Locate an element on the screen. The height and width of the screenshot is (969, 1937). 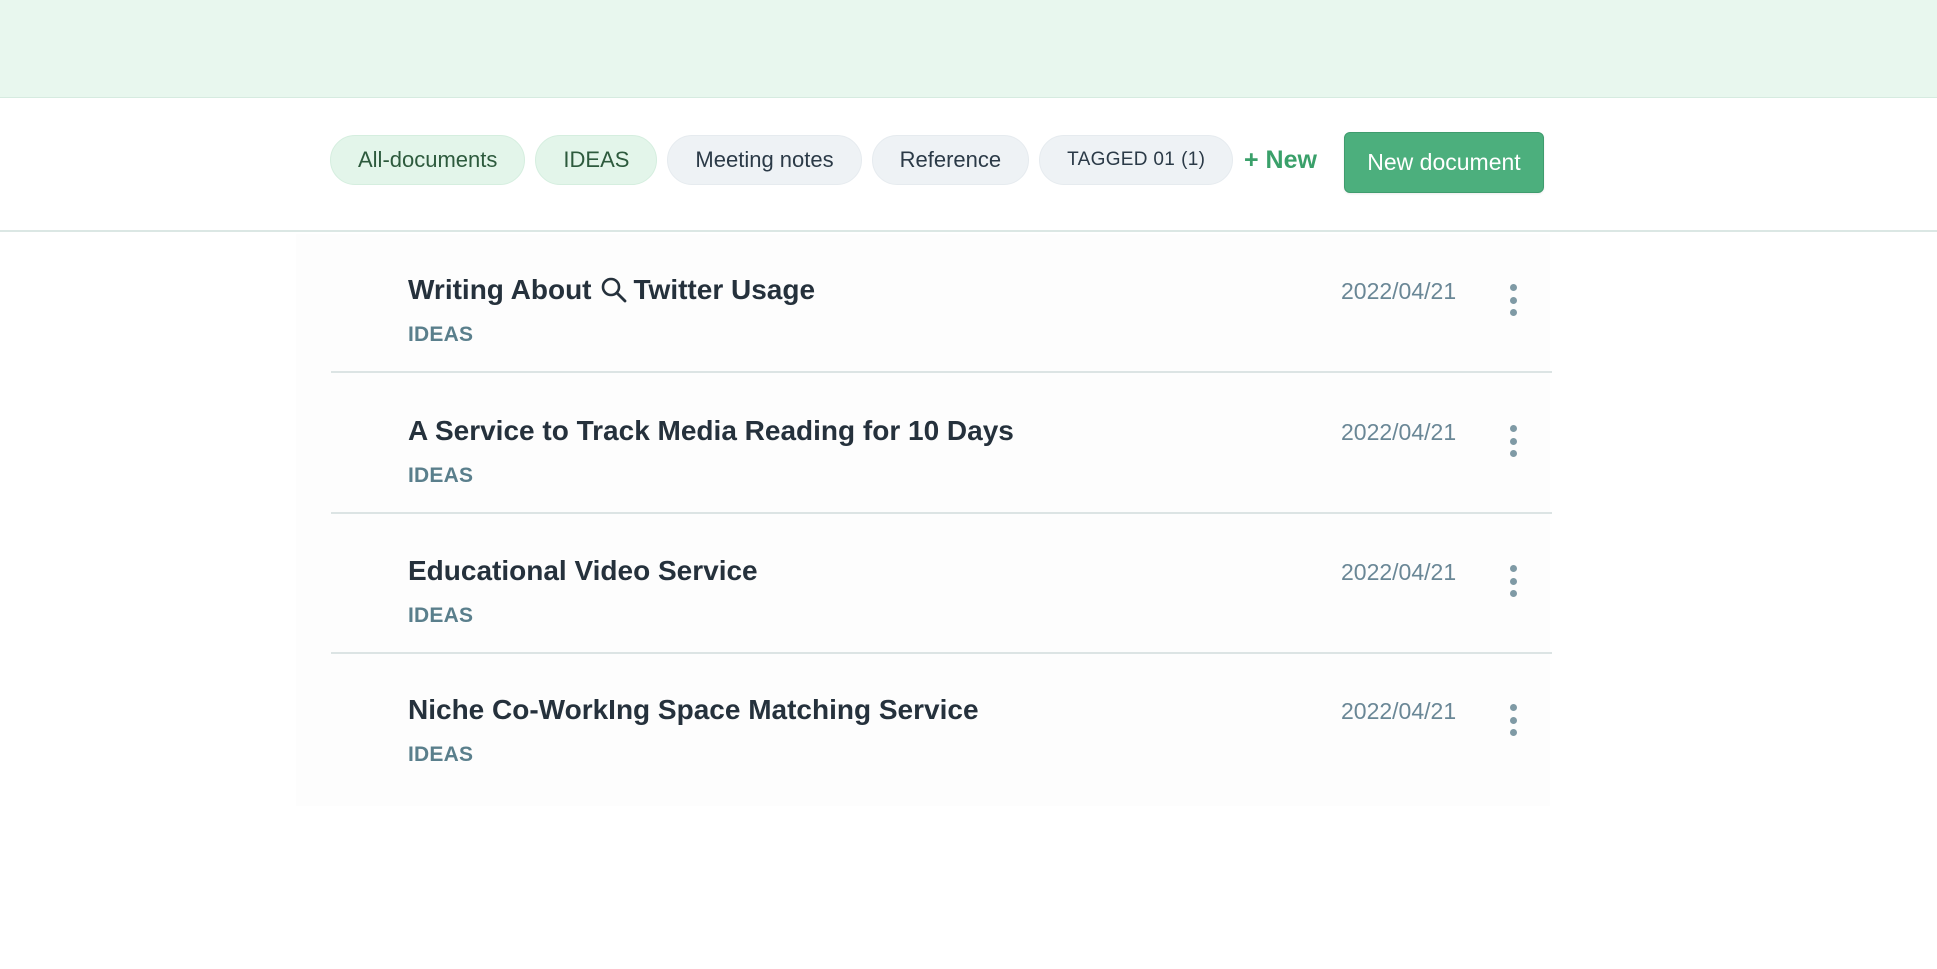
document-title: Writing About Twitter Usage is located at coordinates (611, 290).